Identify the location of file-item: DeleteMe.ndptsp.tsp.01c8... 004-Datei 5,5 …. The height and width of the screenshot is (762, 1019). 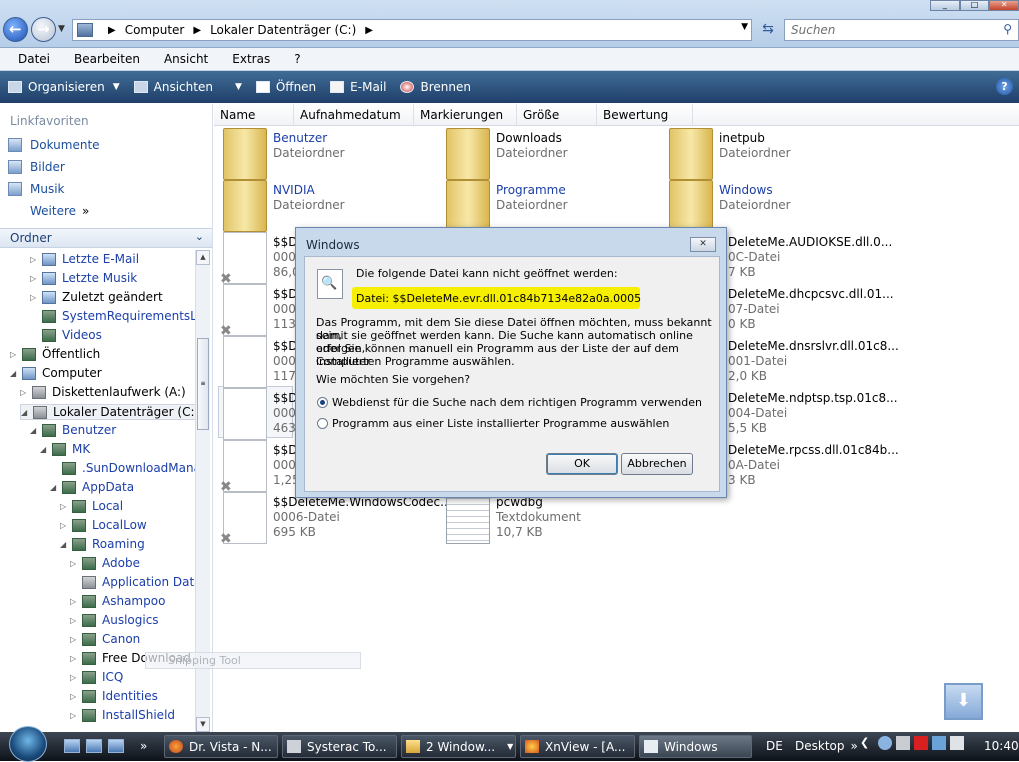
(813, 412).